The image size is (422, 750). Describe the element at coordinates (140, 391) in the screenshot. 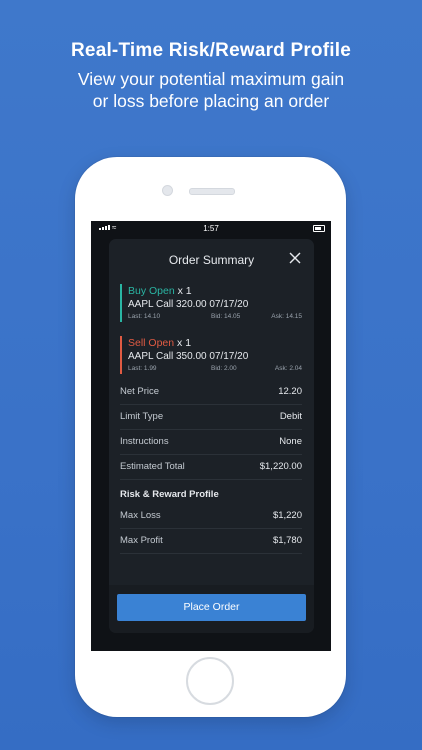

I see `detail-label: Net Price` at that location.